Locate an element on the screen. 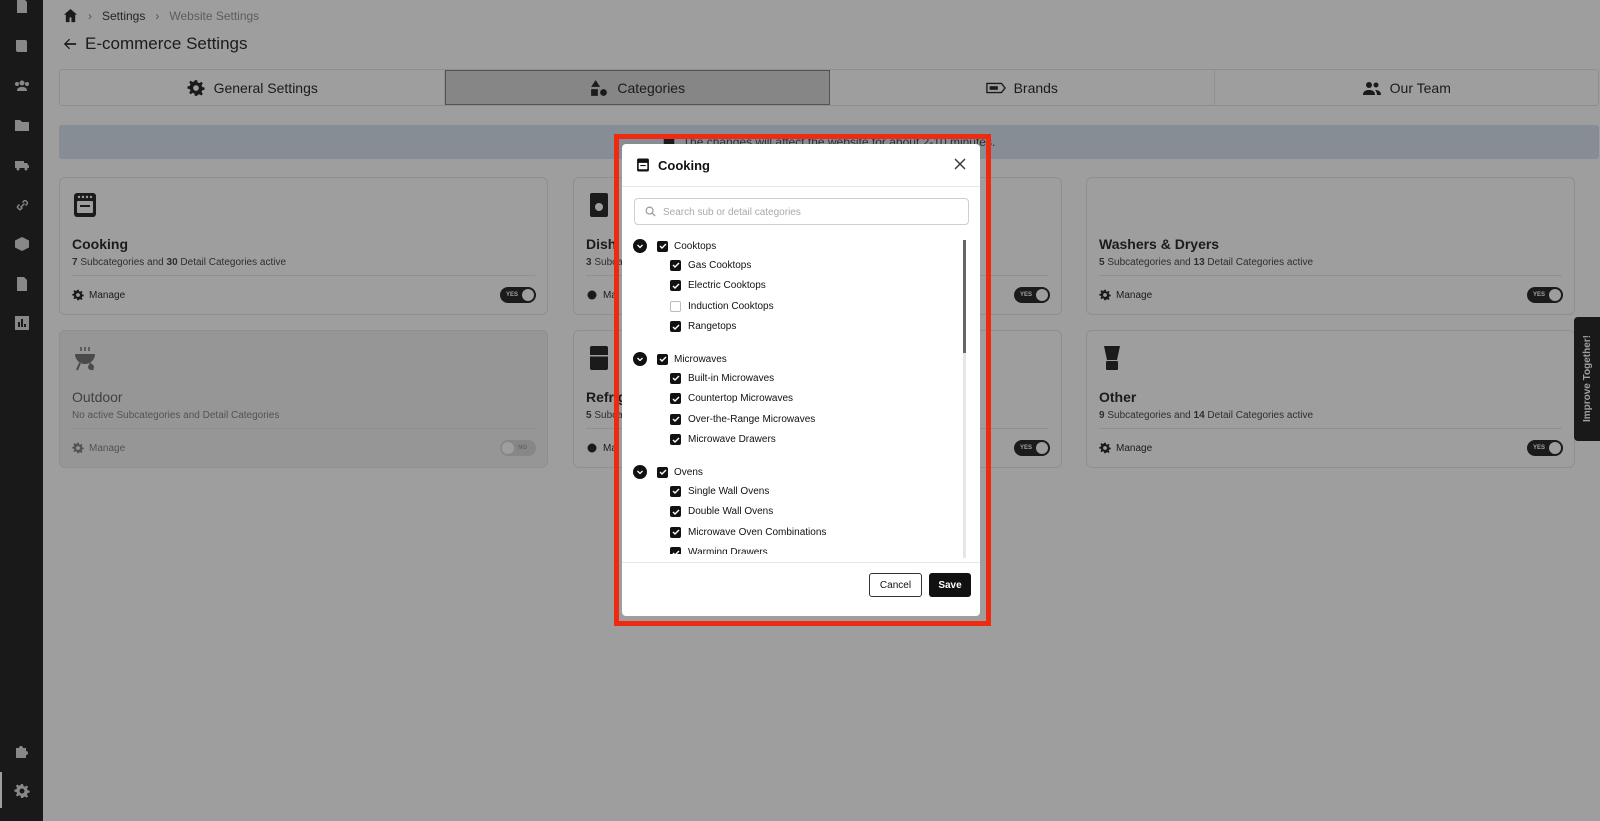  category-group: Microwaves is located at coordinates (680, 359).